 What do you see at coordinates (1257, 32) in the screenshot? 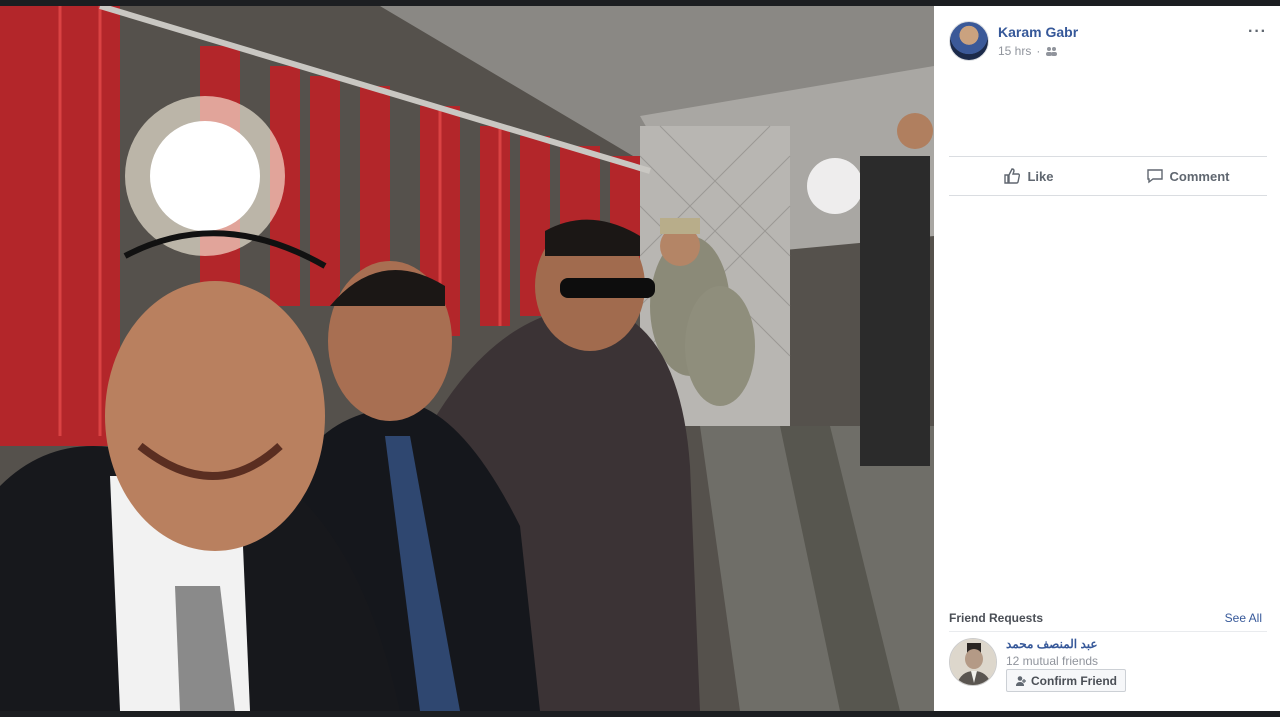
I see `more-options-icon: ···` at bounding box center [1257, 32].